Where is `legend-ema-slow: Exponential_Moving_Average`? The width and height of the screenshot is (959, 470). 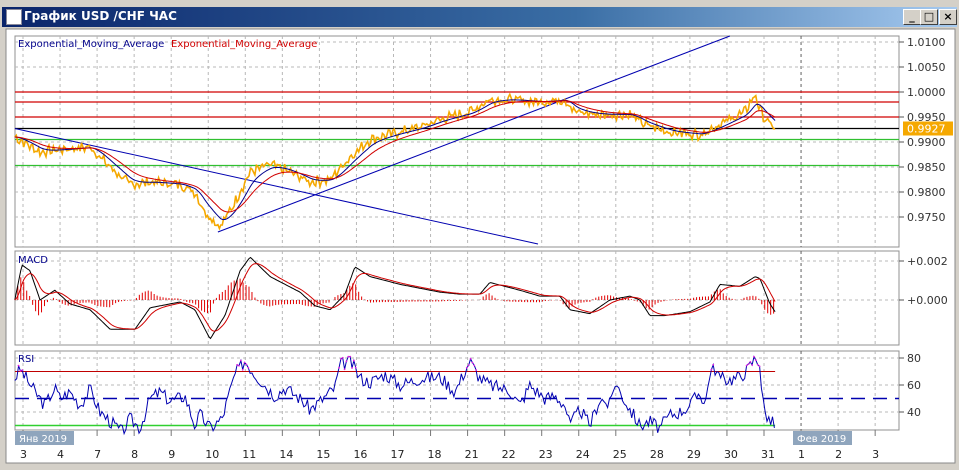
legend-ema-slow: Exponential_Moving_Average is located at coordinates (244, 44).